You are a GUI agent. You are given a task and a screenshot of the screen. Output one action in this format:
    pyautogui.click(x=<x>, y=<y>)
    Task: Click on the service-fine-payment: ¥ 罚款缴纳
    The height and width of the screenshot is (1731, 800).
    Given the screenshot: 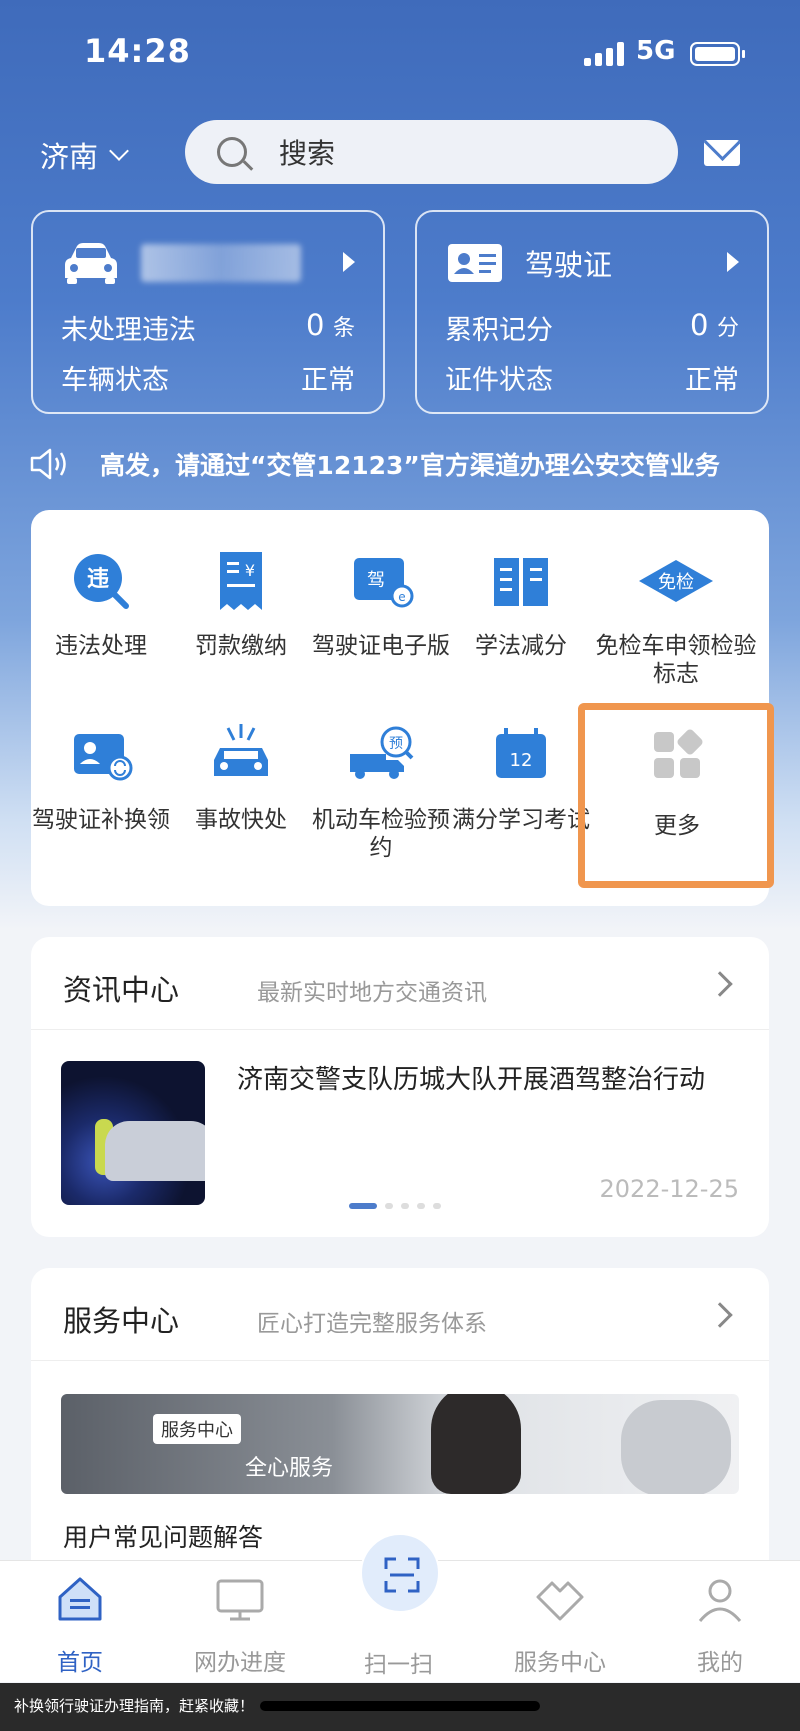 What is the action you would take?
    pyautogui.click(x=241, y=603)
    